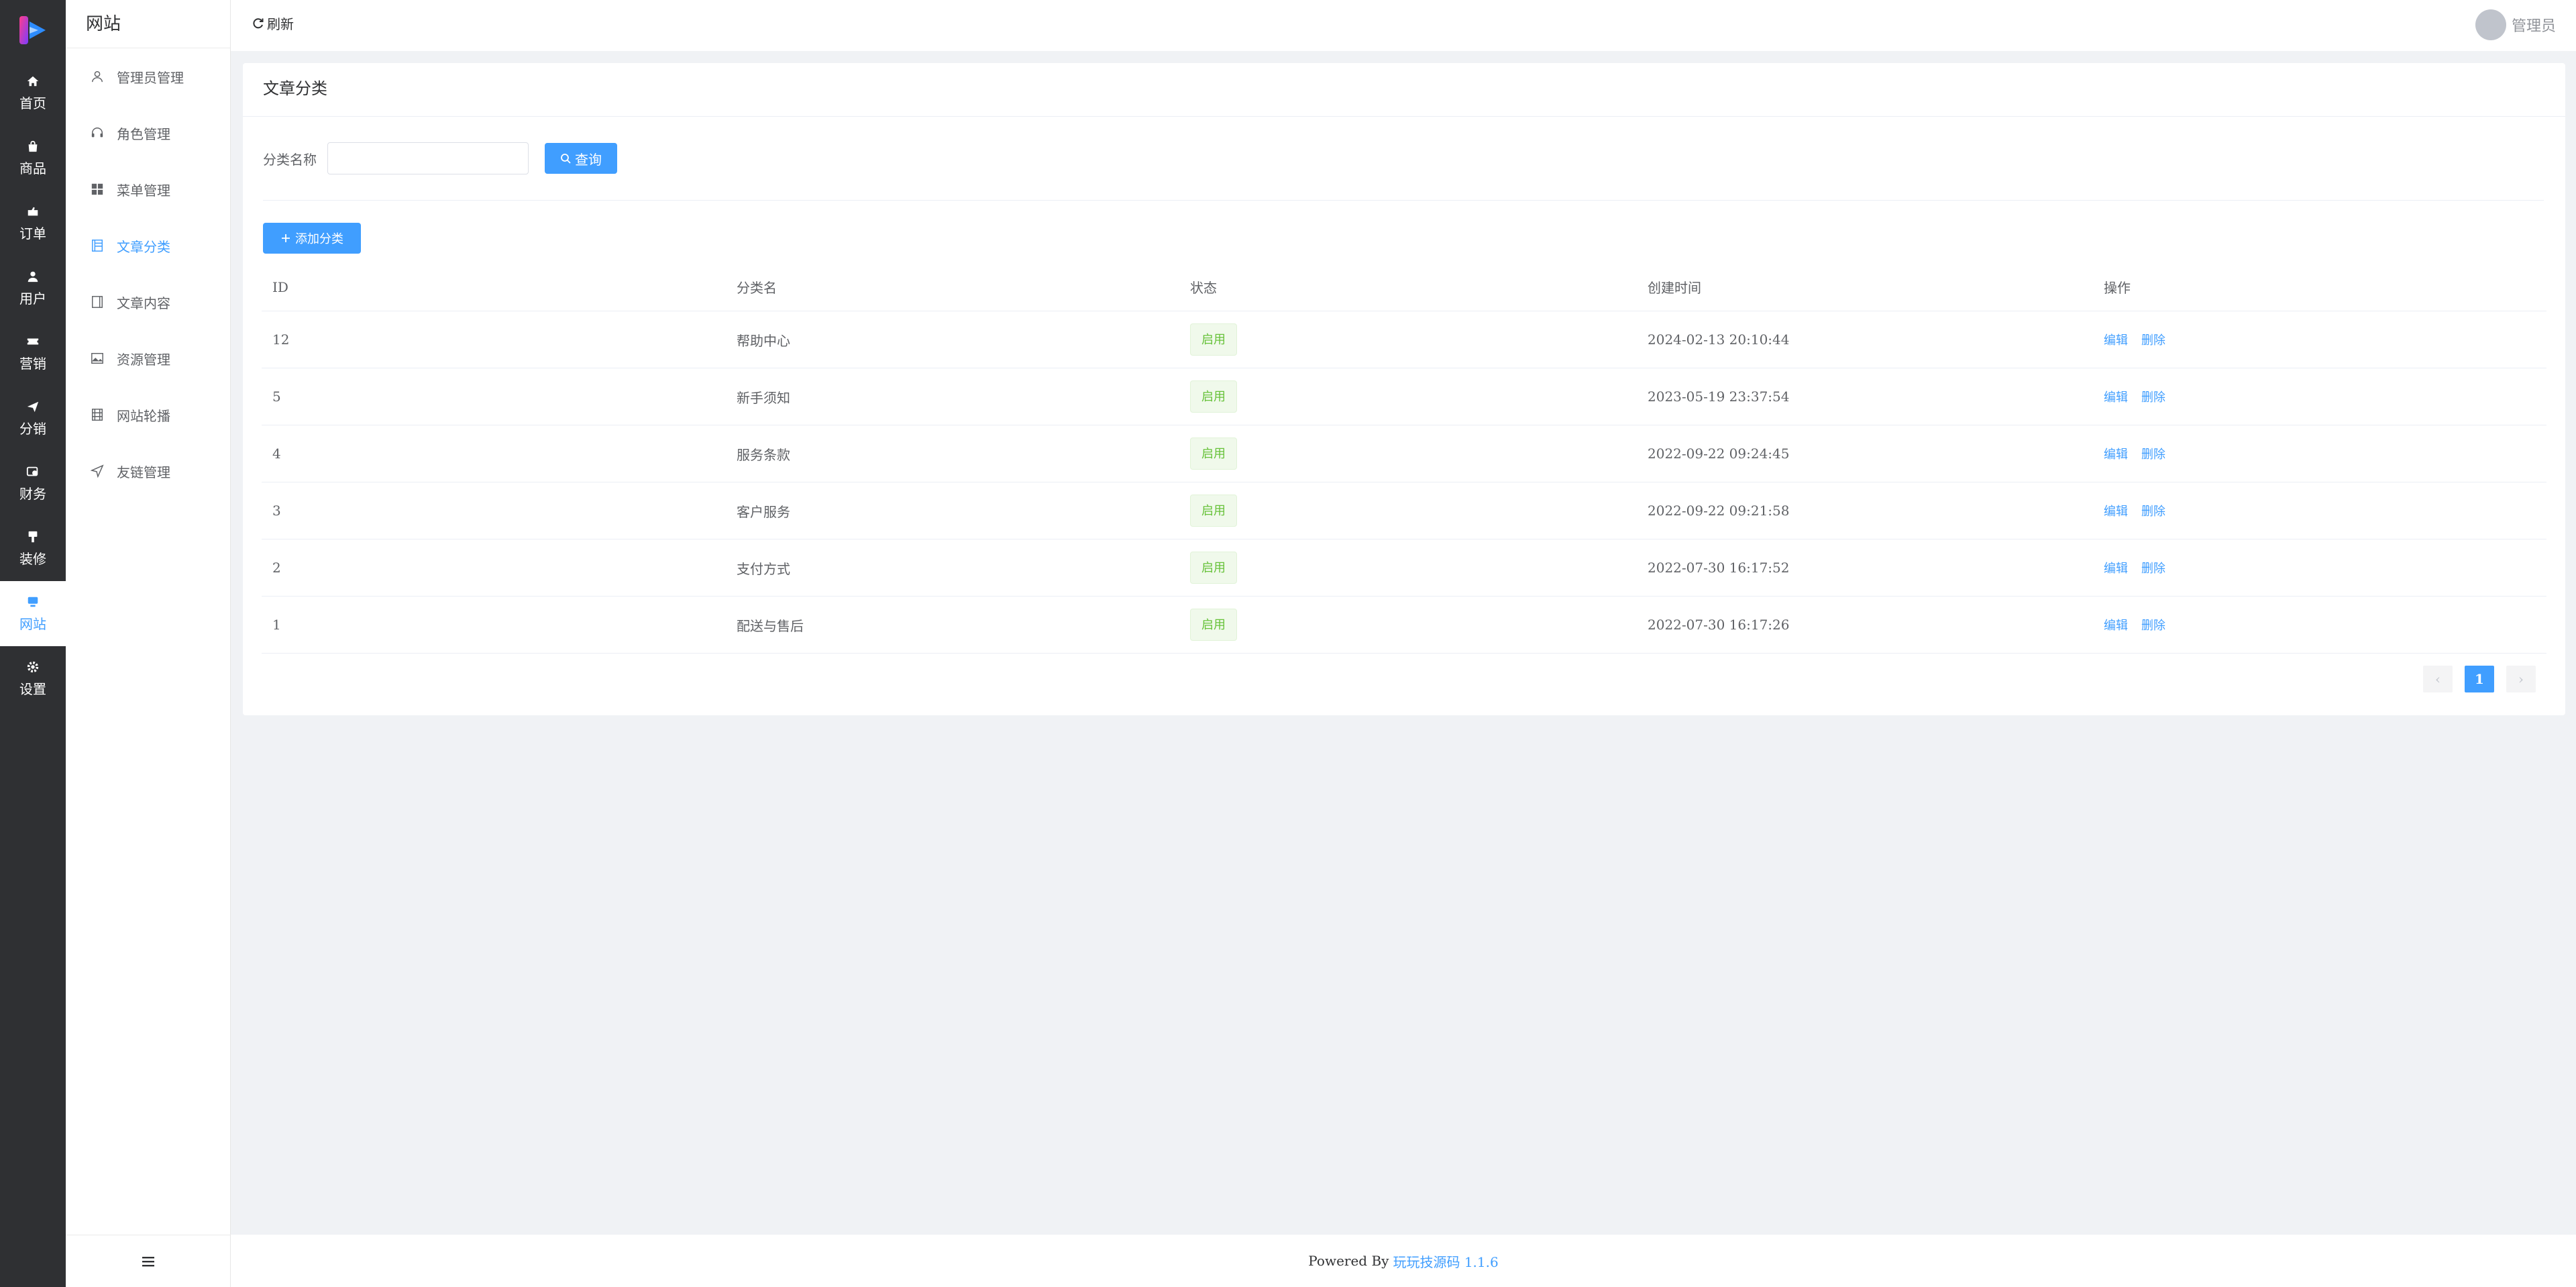  What do you see at coordinates (1445, 1261) in the screenshot?
I see `footer-brand-link: 玩玩技源码 1.1.6` at bounding box center [1445, 1261].